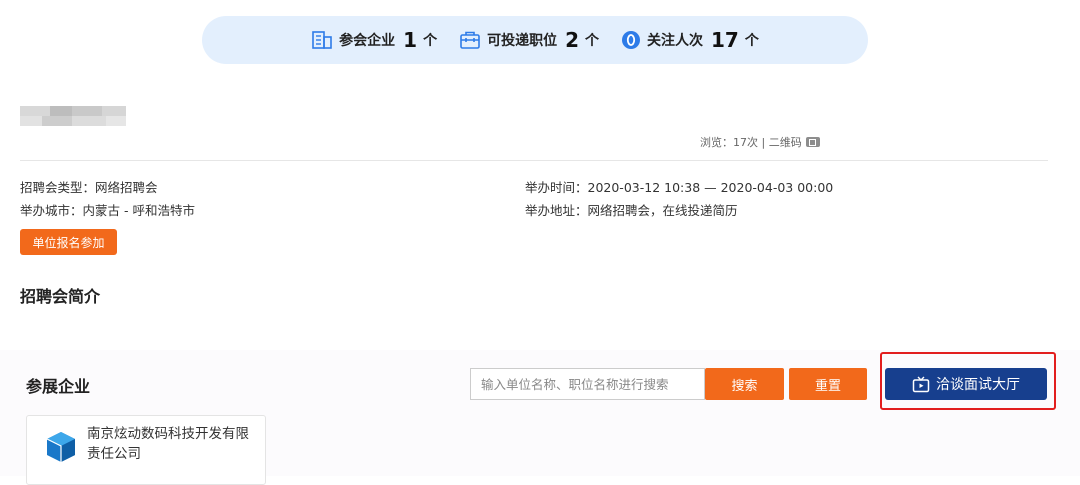 This screenshot has height=485, width=1080. What do you see at coordinates (68, 242) in the screenshot?
I see `company-signup-button: 单位报名参加` at bounding box center [68, 242].